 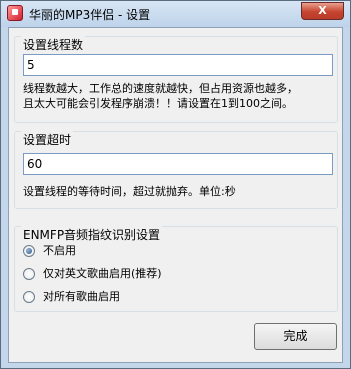 What do you see at coordinates (322, 11) in the screenshot?
I see `close-button: X` at bounding box center [322, 11].